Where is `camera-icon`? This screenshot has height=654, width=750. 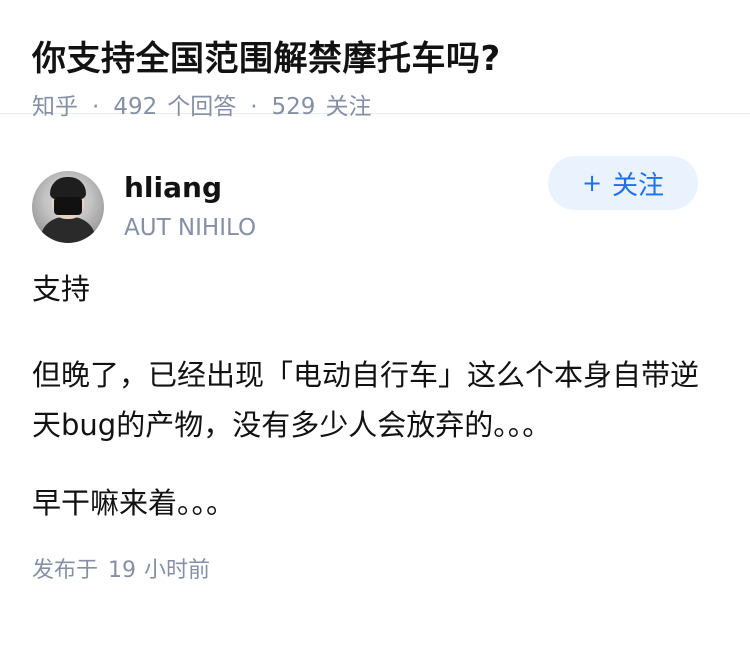 camera-icon is located at coordinates (68, 206).